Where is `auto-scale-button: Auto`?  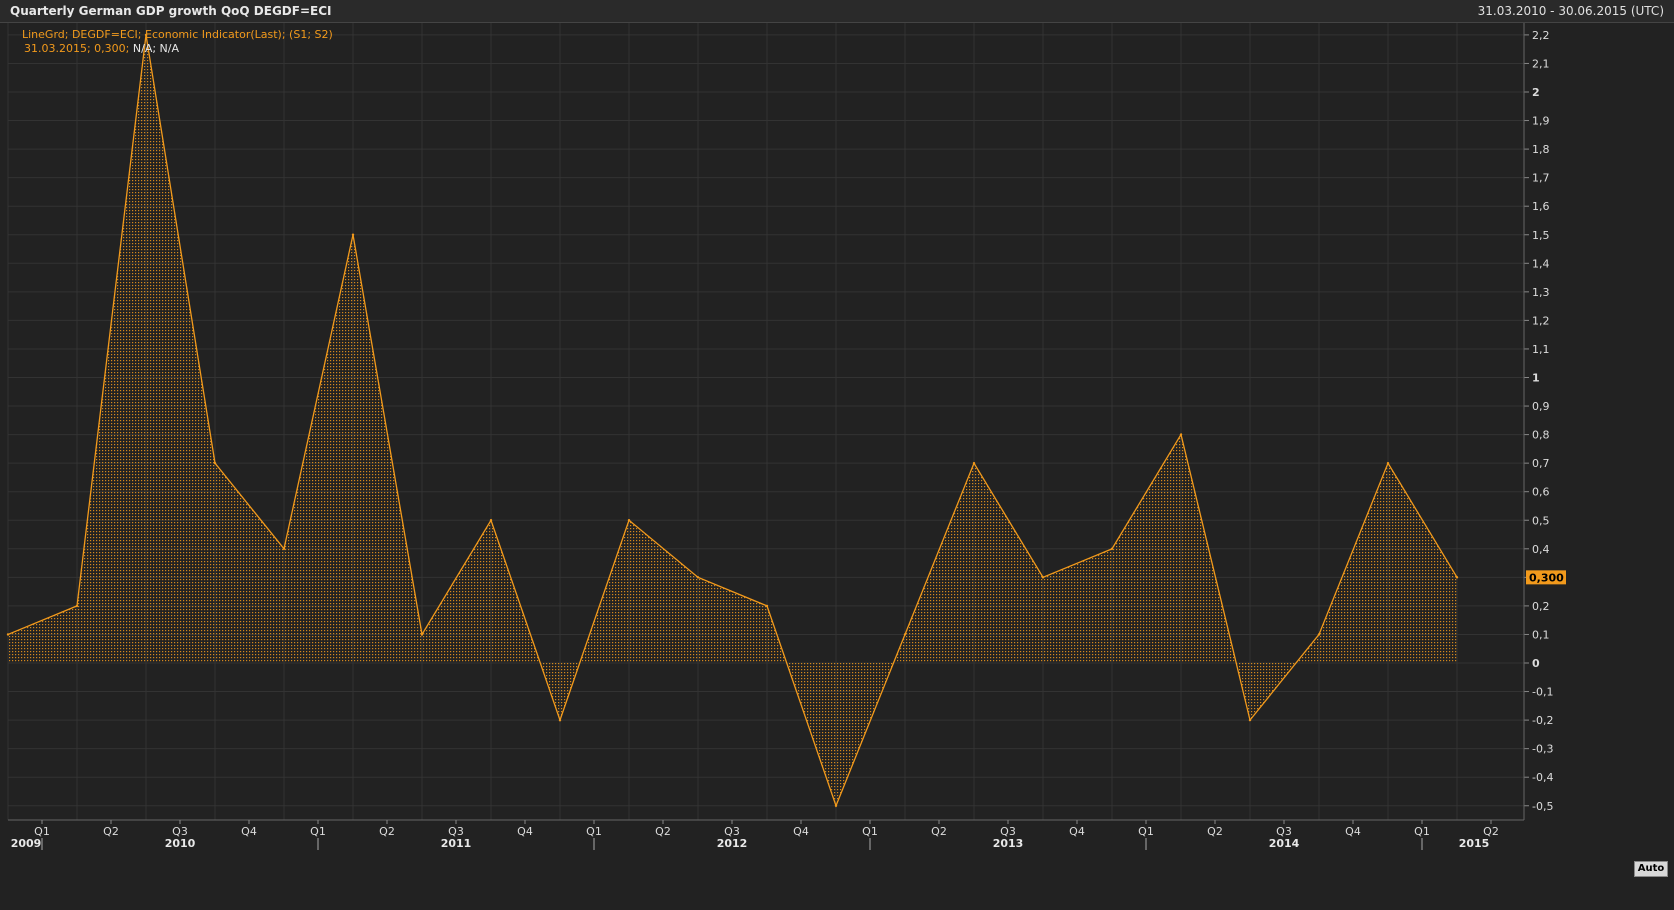 auto-scale-button: Auto is located at coordinates (1651, 869).